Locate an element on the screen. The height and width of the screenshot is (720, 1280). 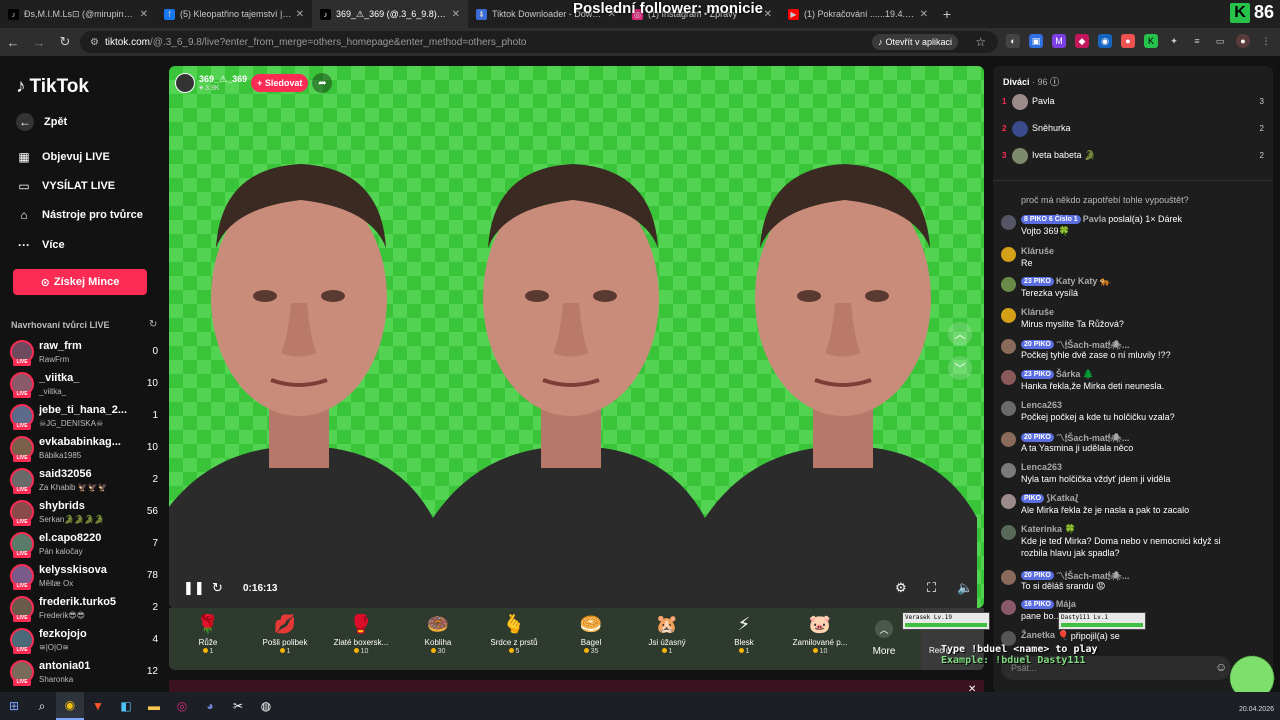
chat-message-text: Nyla tam holčička vždyť jdem ji viděla is located at coordinates (1096, 479).